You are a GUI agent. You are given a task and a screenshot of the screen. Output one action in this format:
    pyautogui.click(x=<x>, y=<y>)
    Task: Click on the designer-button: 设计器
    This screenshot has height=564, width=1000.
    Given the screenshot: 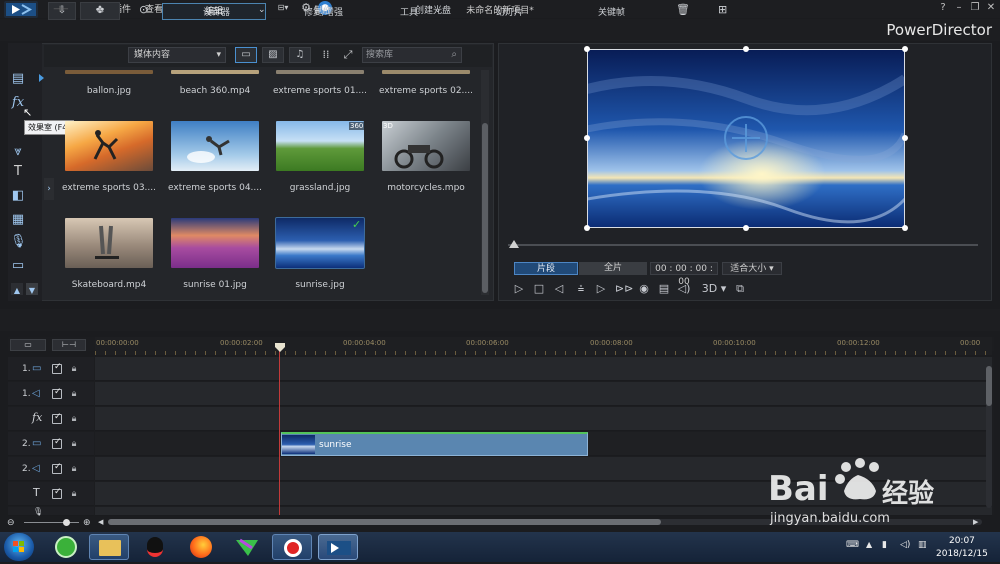 What is the action you would take?
    pyautogui.click(x=216, y=11)
    